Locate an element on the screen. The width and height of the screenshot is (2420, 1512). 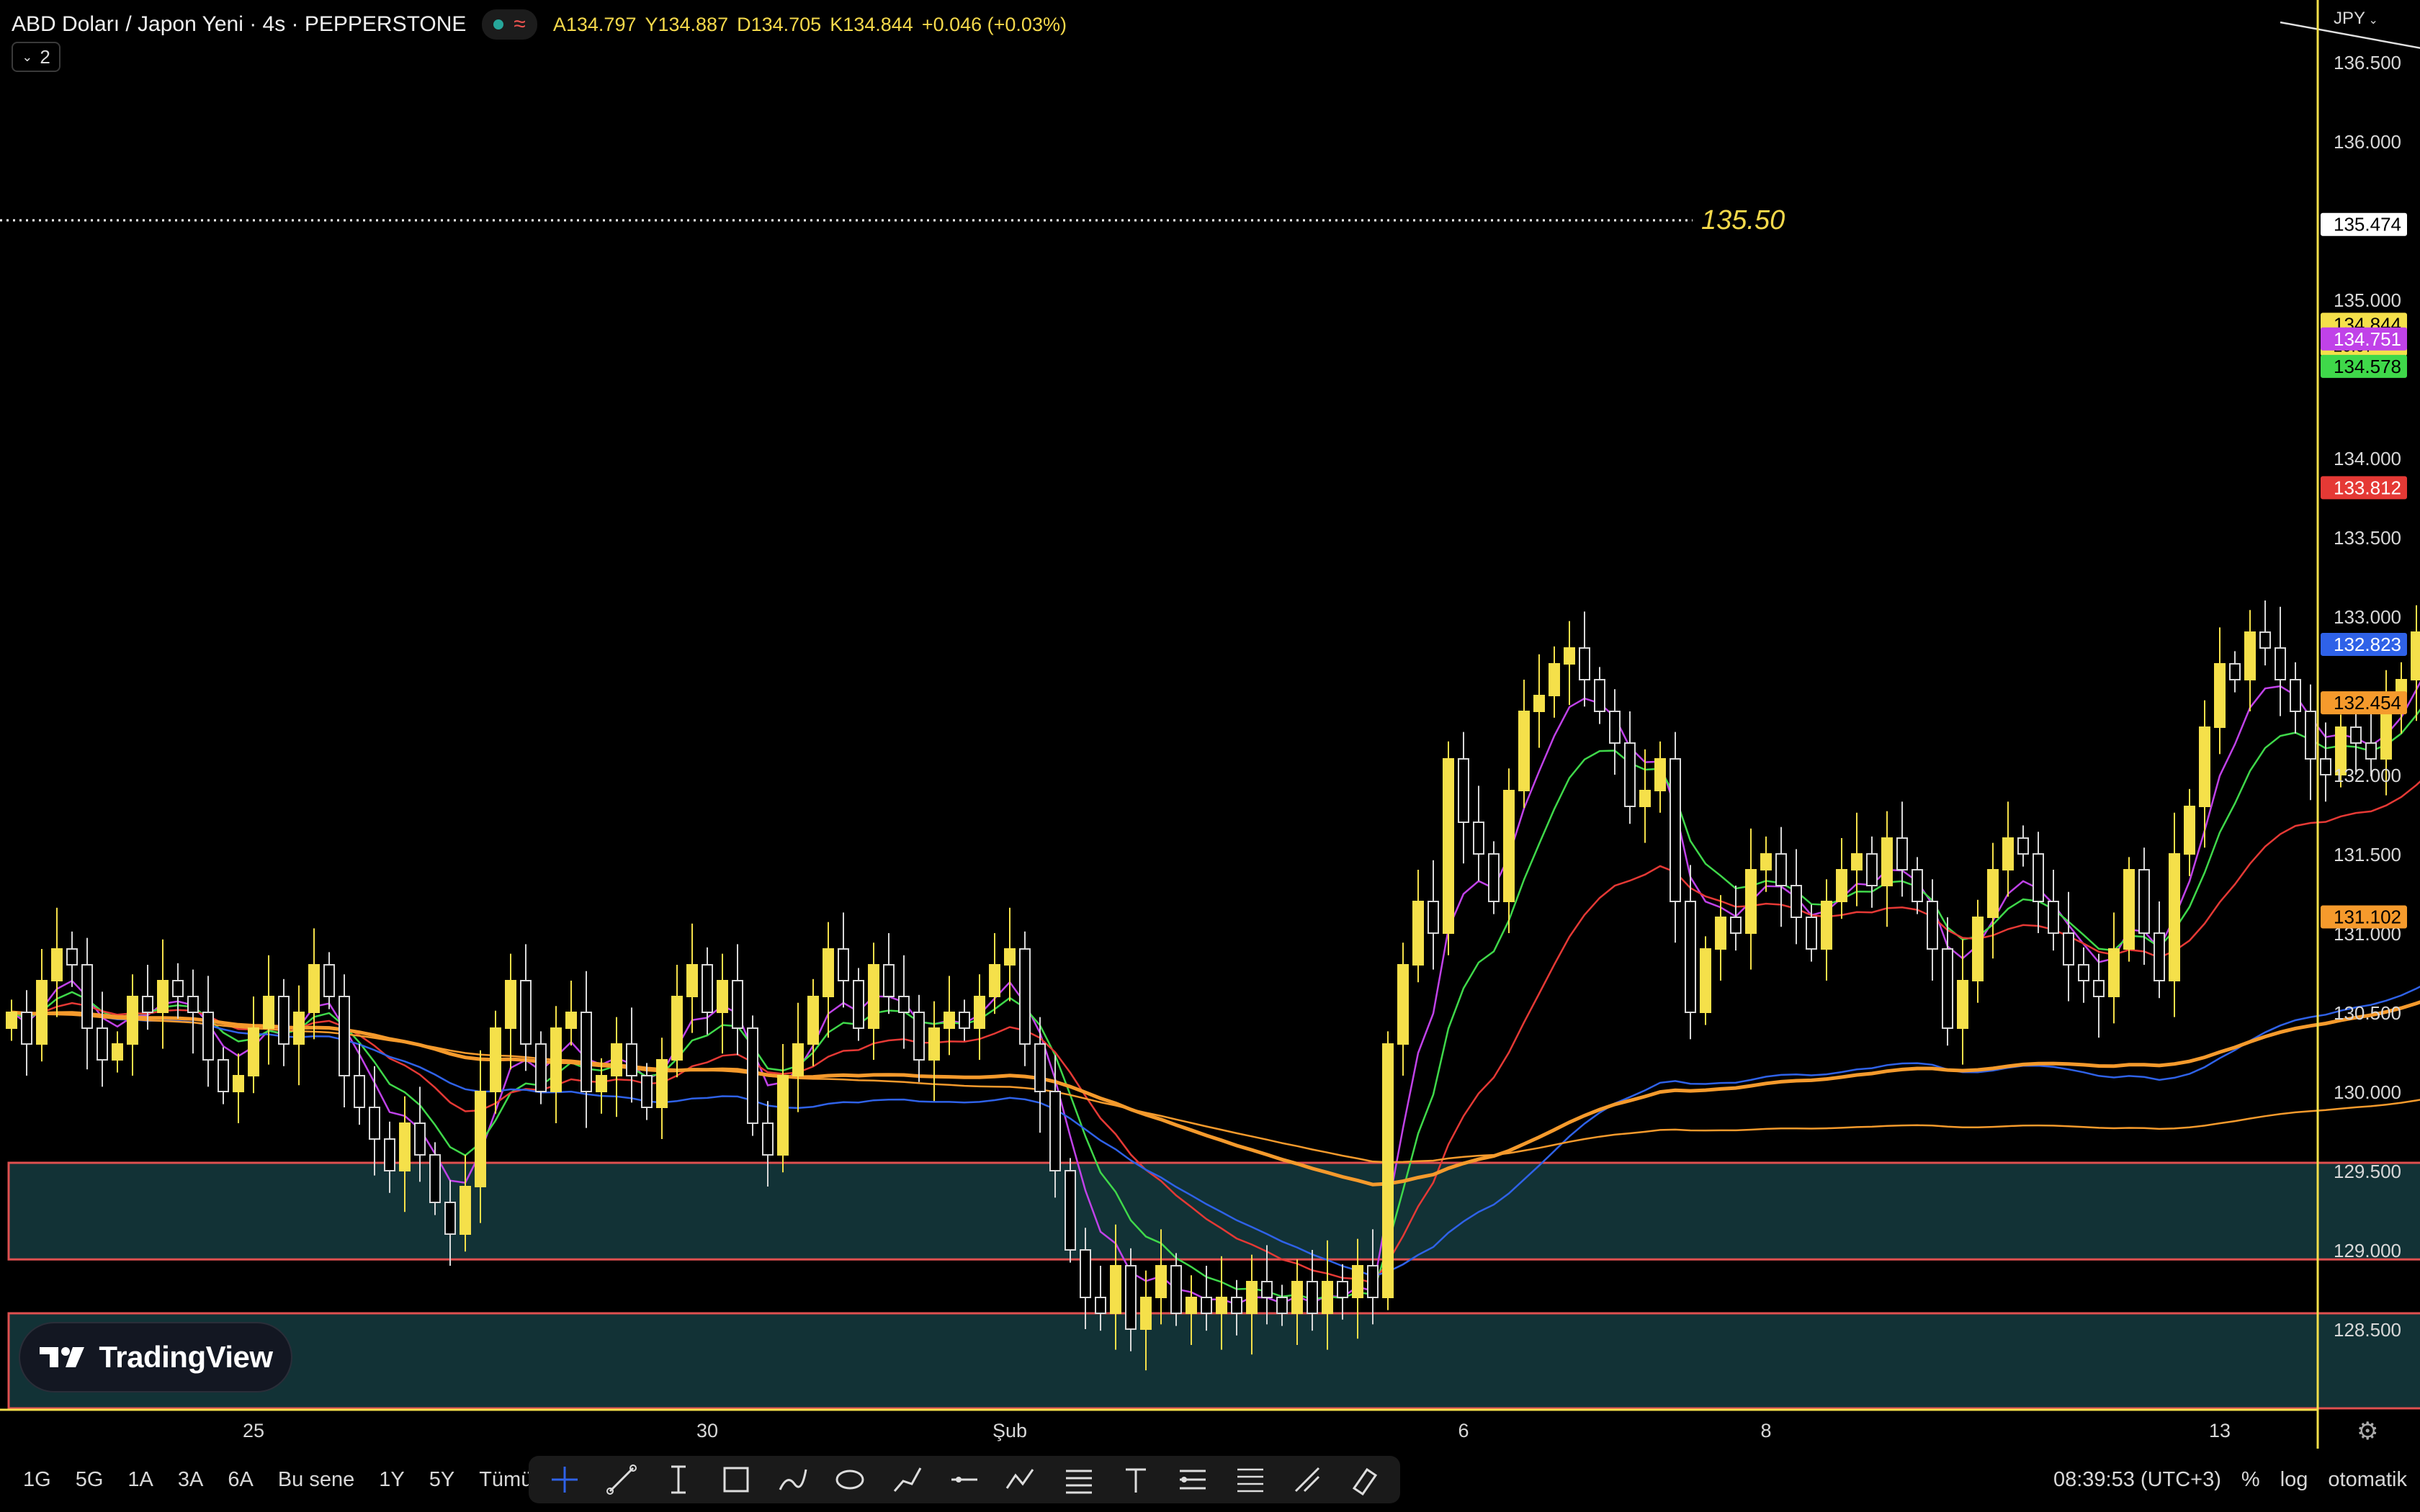
ellipse-icon is located at coordinates (850, 1479).